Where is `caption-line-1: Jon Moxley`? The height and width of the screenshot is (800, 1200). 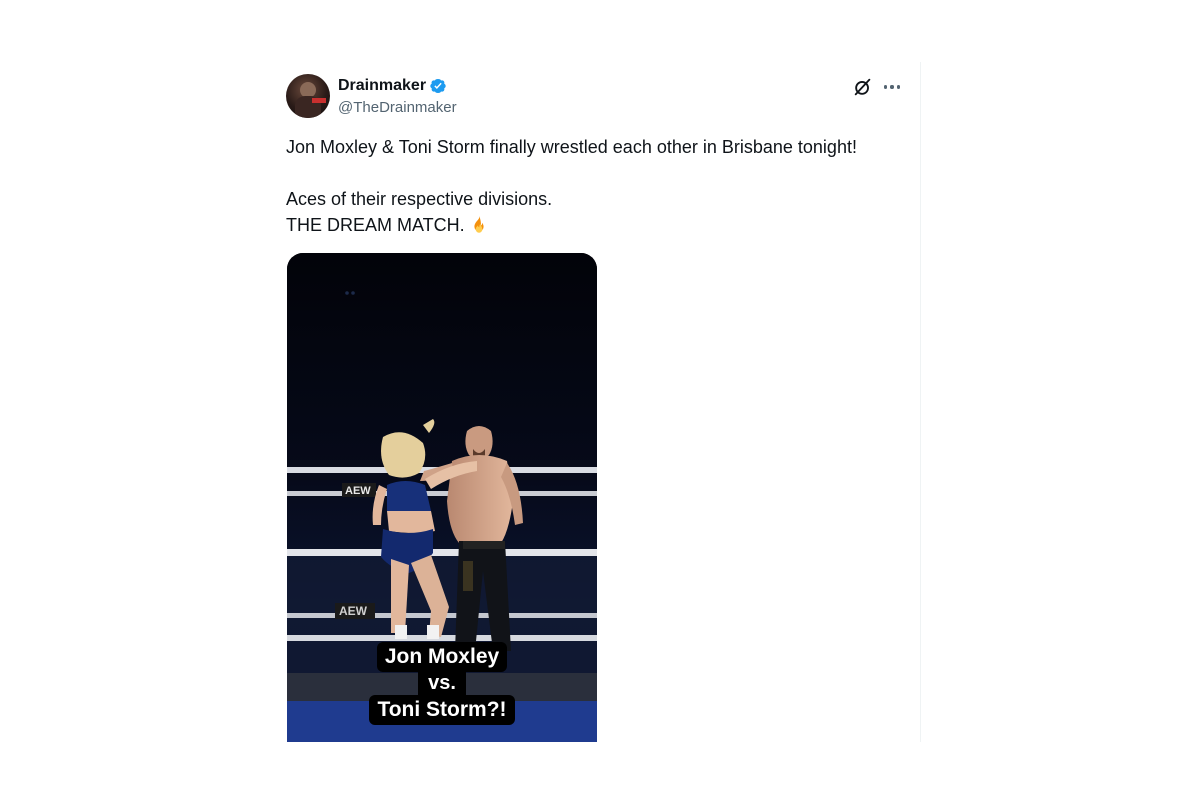 caption-line-1: Jon Moxley is located at coordinates (442, 657).